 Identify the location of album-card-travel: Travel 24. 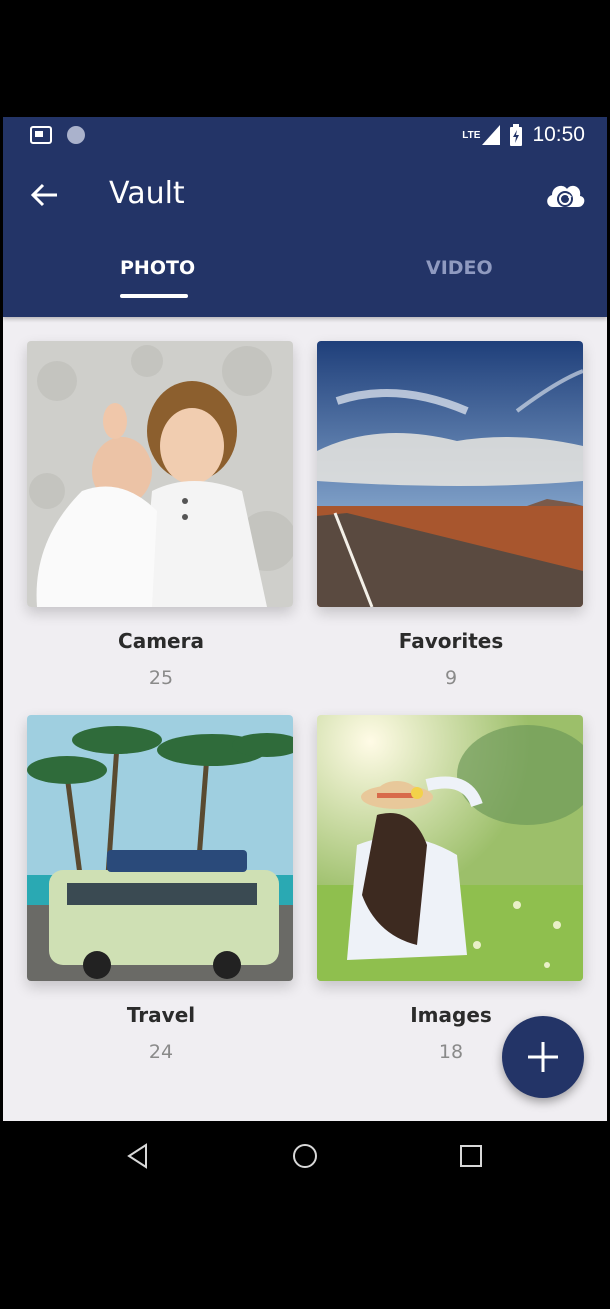
(161, 889).